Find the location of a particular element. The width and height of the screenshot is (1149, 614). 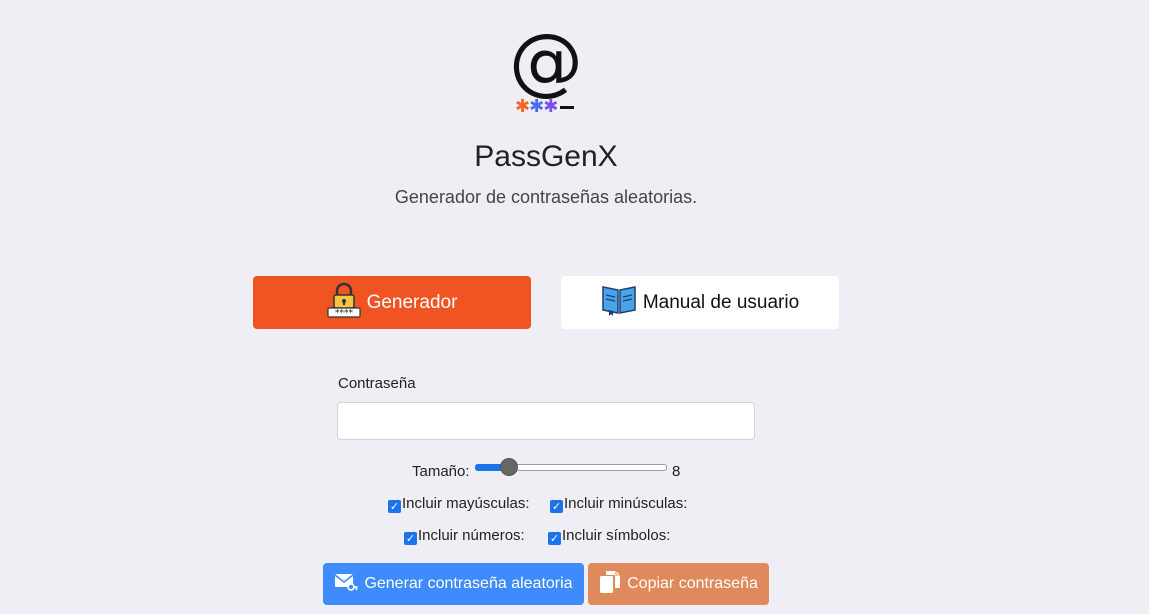

uppercase-checkbox: ✓ Incluir mayúsculas: is located at coordinates (459, 504).